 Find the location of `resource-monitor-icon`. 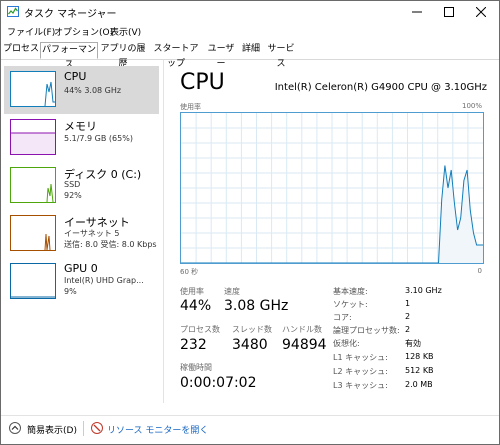

resource-monitor-icon is located at coordinates (97, 429).